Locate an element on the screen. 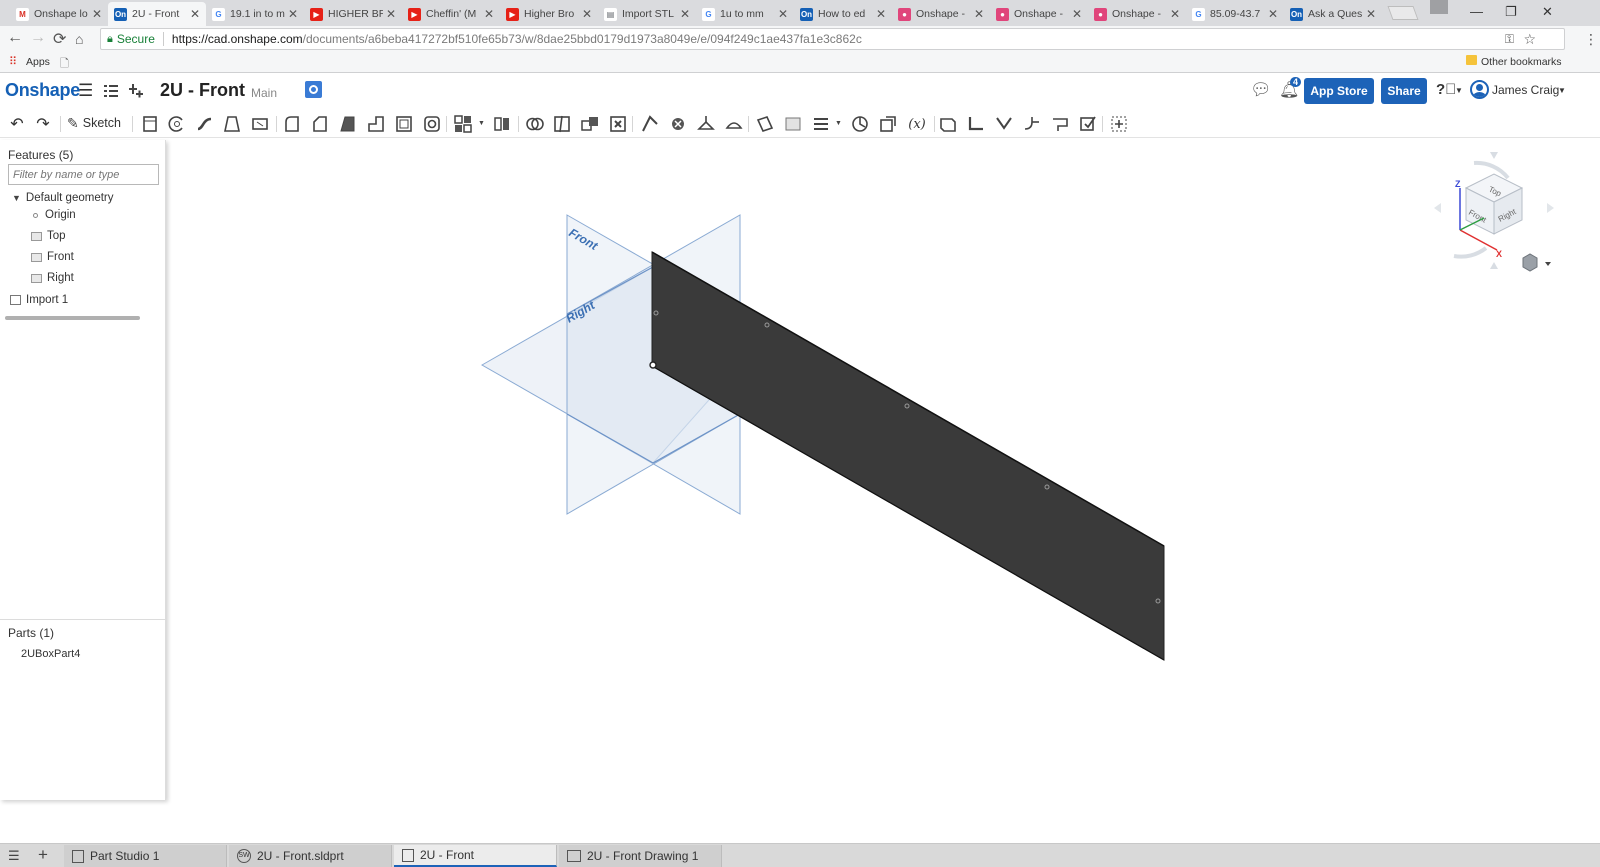 This screenshot has height=867, width=1600. mate-connector-icon is located at coordinates (793, 124).